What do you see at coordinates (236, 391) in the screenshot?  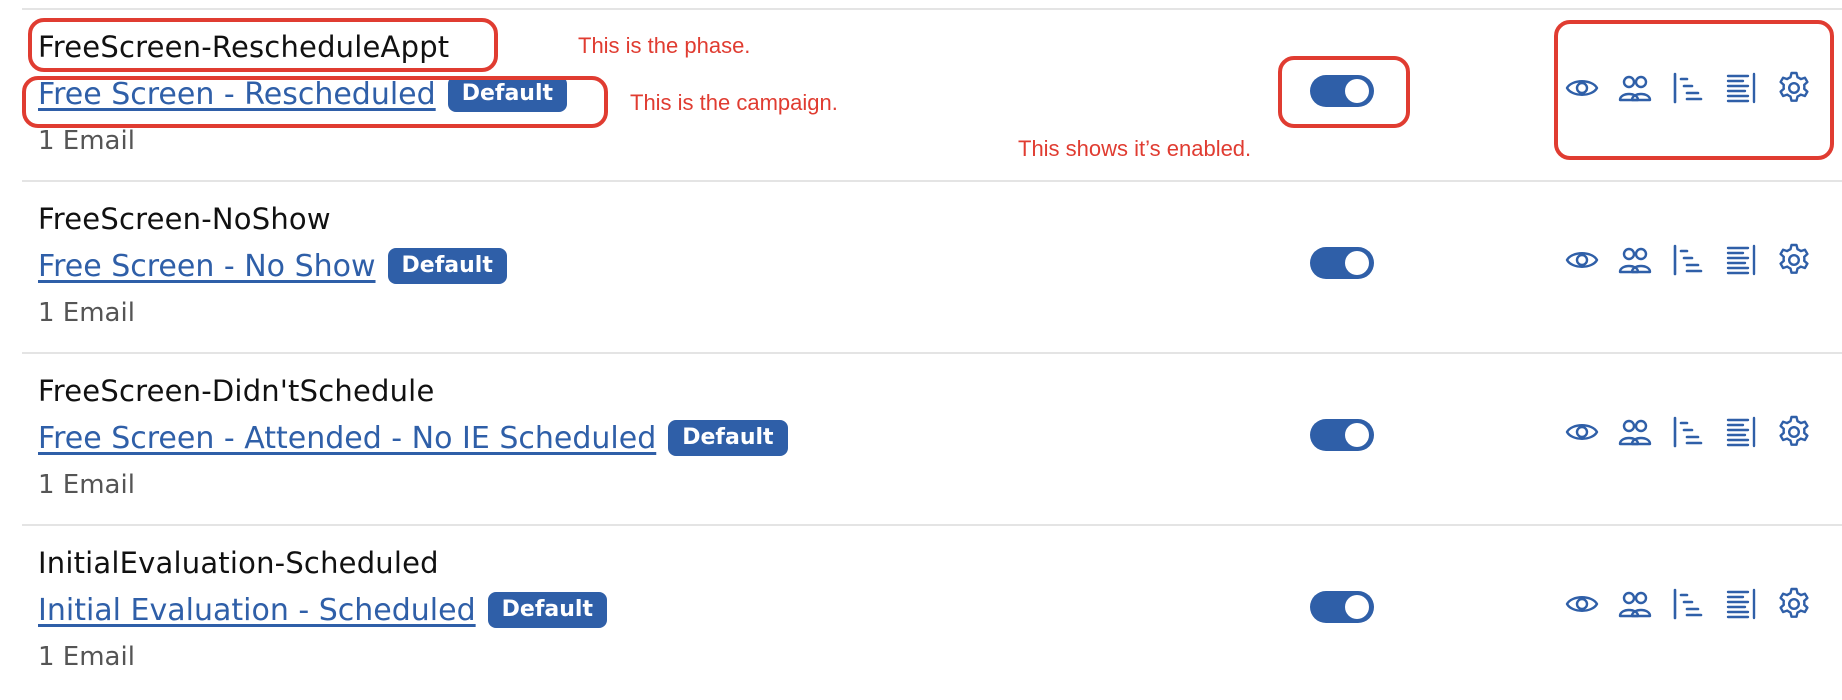 I see `phase-name: FreeScreen-Didn'tSchedule` at bounding box center [236, 391].